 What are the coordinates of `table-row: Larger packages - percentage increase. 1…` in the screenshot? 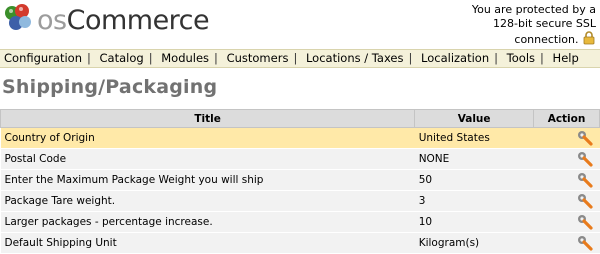 It's located at (300, 222).